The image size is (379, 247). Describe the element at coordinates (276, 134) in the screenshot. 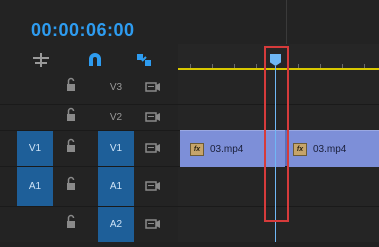

I see `annotation-highlight-box` at that location.